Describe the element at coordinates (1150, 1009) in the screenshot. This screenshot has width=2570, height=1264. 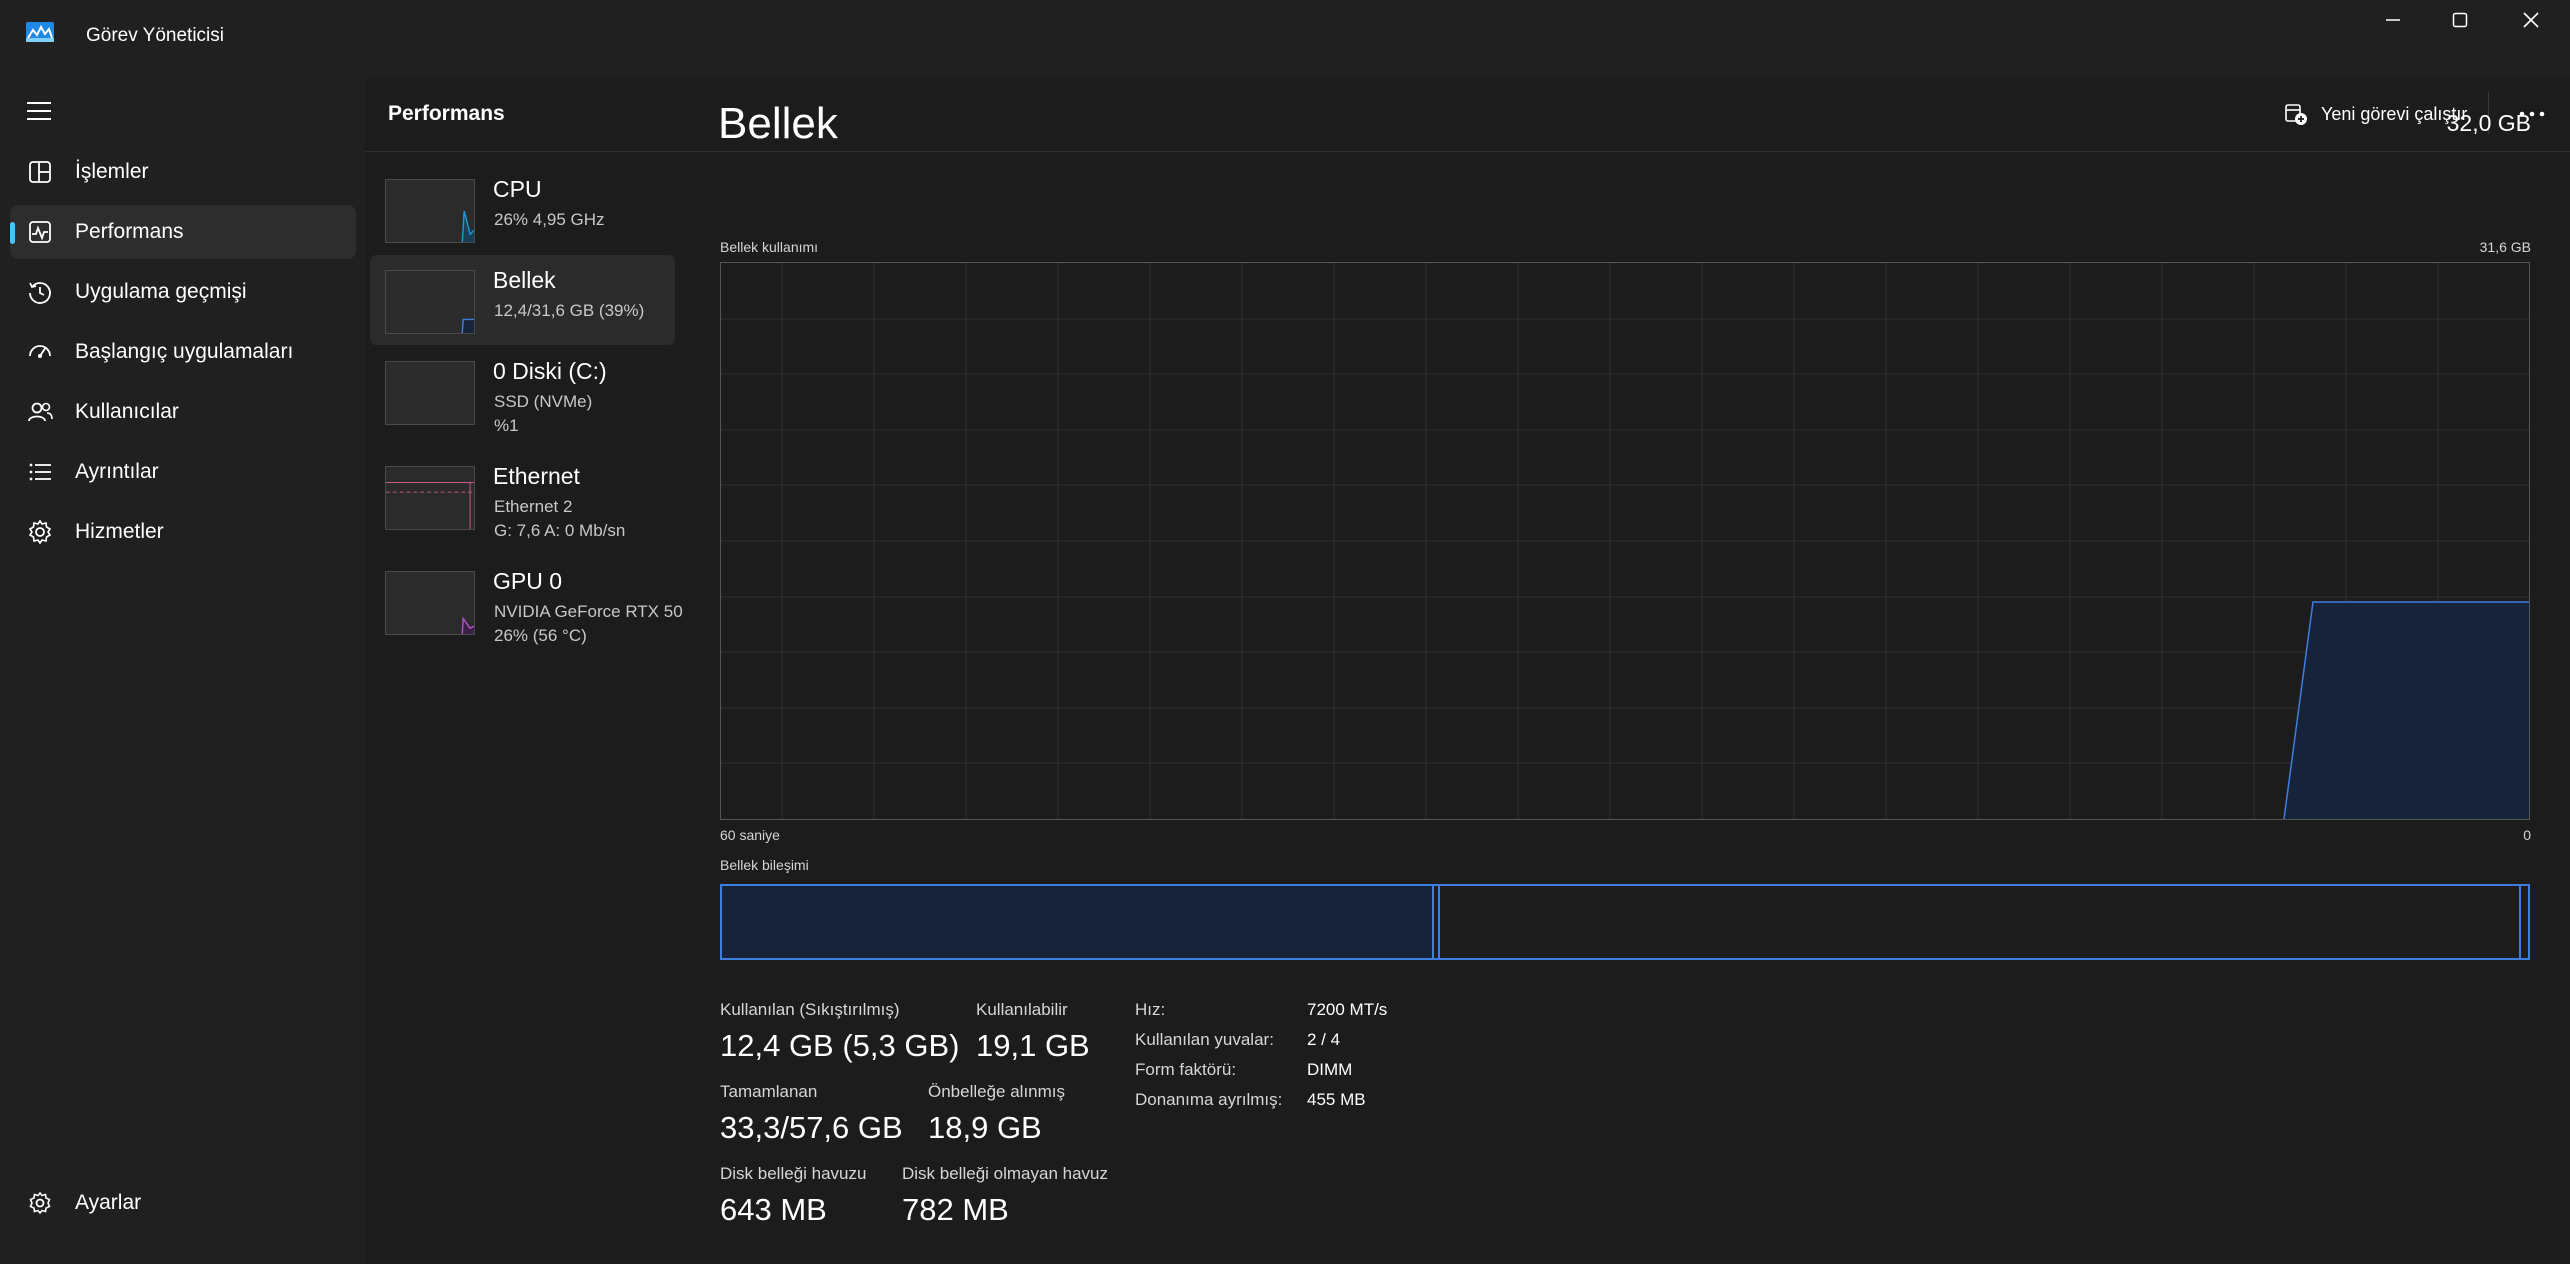
I see `speed-key: Hız:` at that location.